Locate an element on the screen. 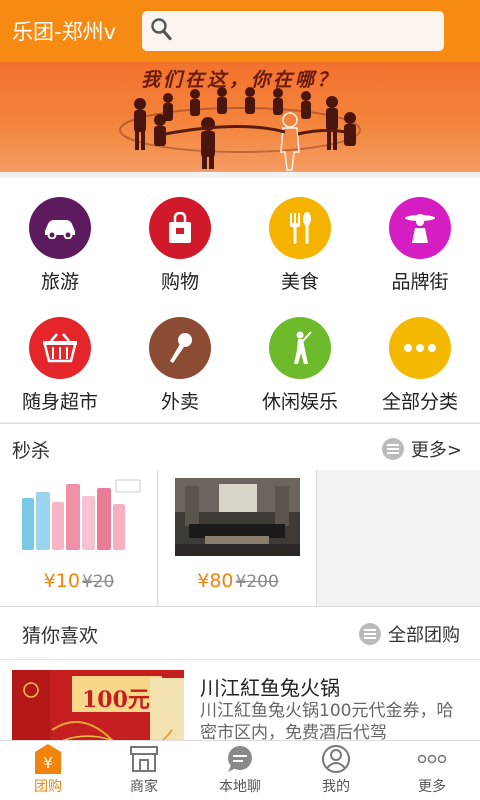 The height and width of the screenshot is (800, 480). category-all: 全部分类 is located at coordinates (420, 358).